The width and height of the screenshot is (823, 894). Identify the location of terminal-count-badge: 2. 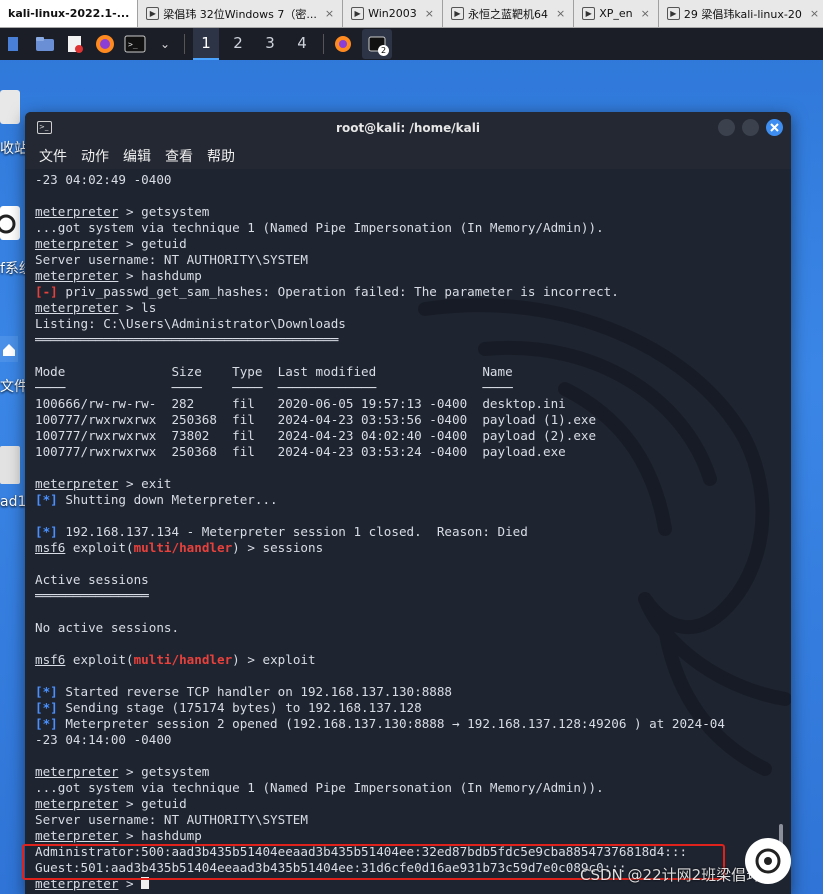
(383, 50).